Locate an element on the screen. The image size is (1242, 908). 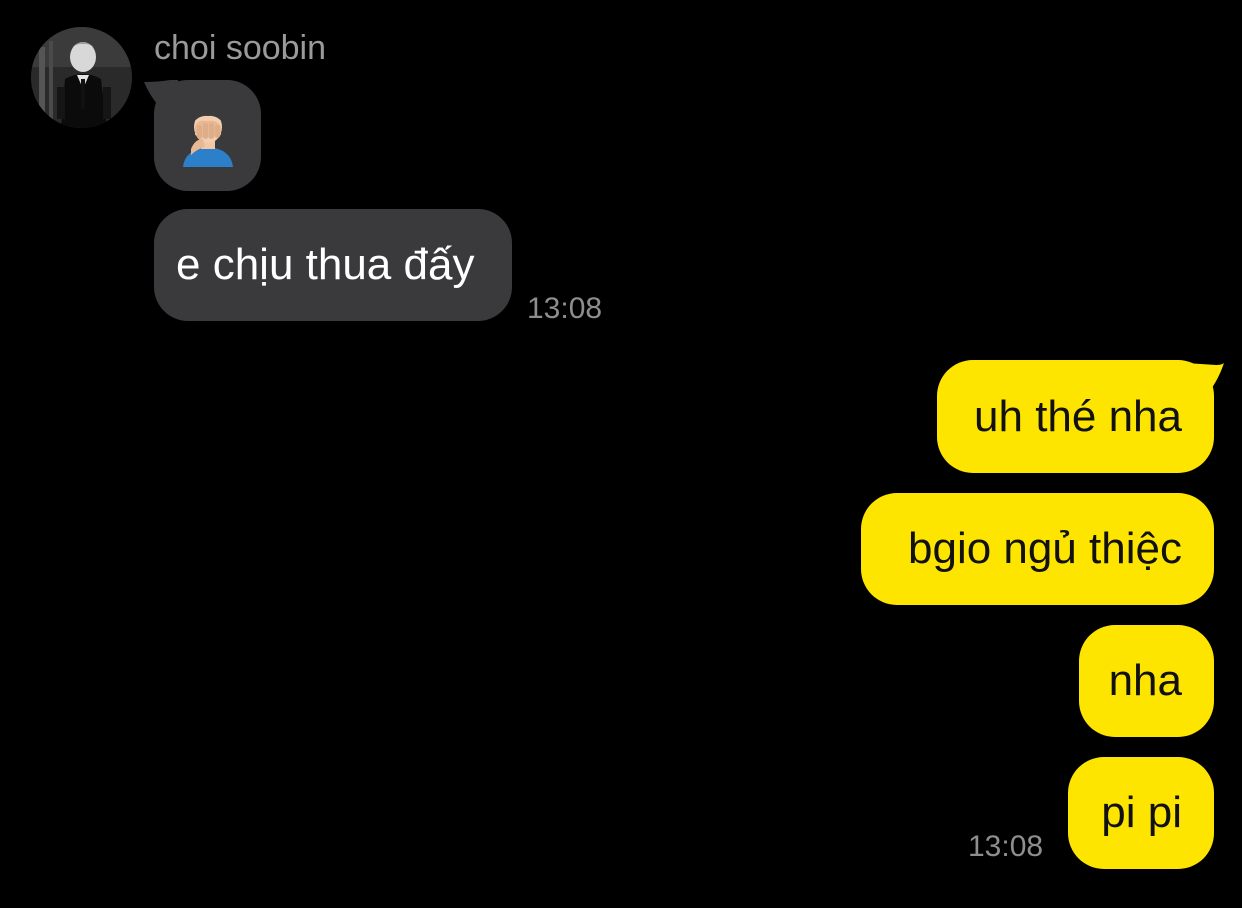
outgoing-message-text: bgio ngủ thiệc is located at coordinates (1045, 548).